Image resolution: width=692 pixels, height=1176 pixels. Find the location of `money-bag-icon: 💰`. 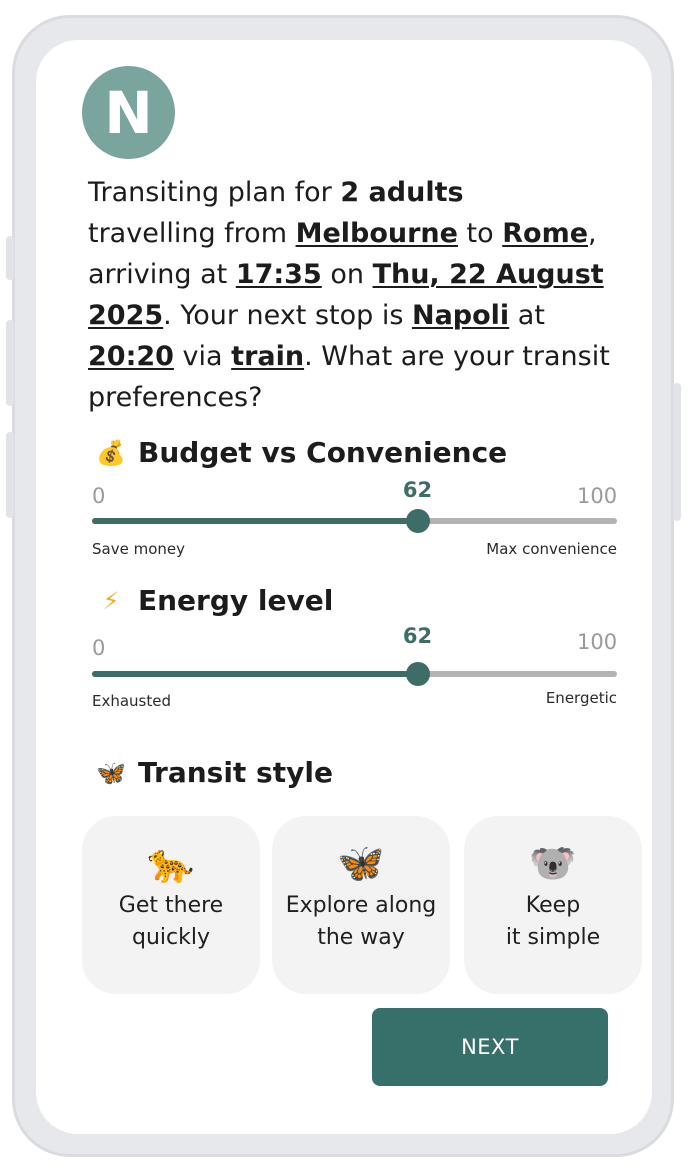

money-bag-icon: 💰 is located at coordinates (111, 452).